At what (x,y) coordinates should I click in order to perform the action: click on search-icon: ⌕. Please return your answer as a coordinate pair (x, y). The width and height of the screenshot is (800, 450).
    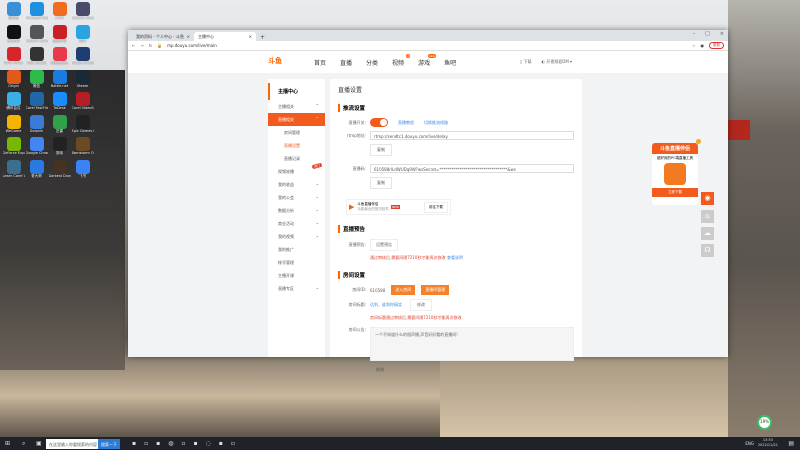
    Looking at the image, I should click on (23, 444).